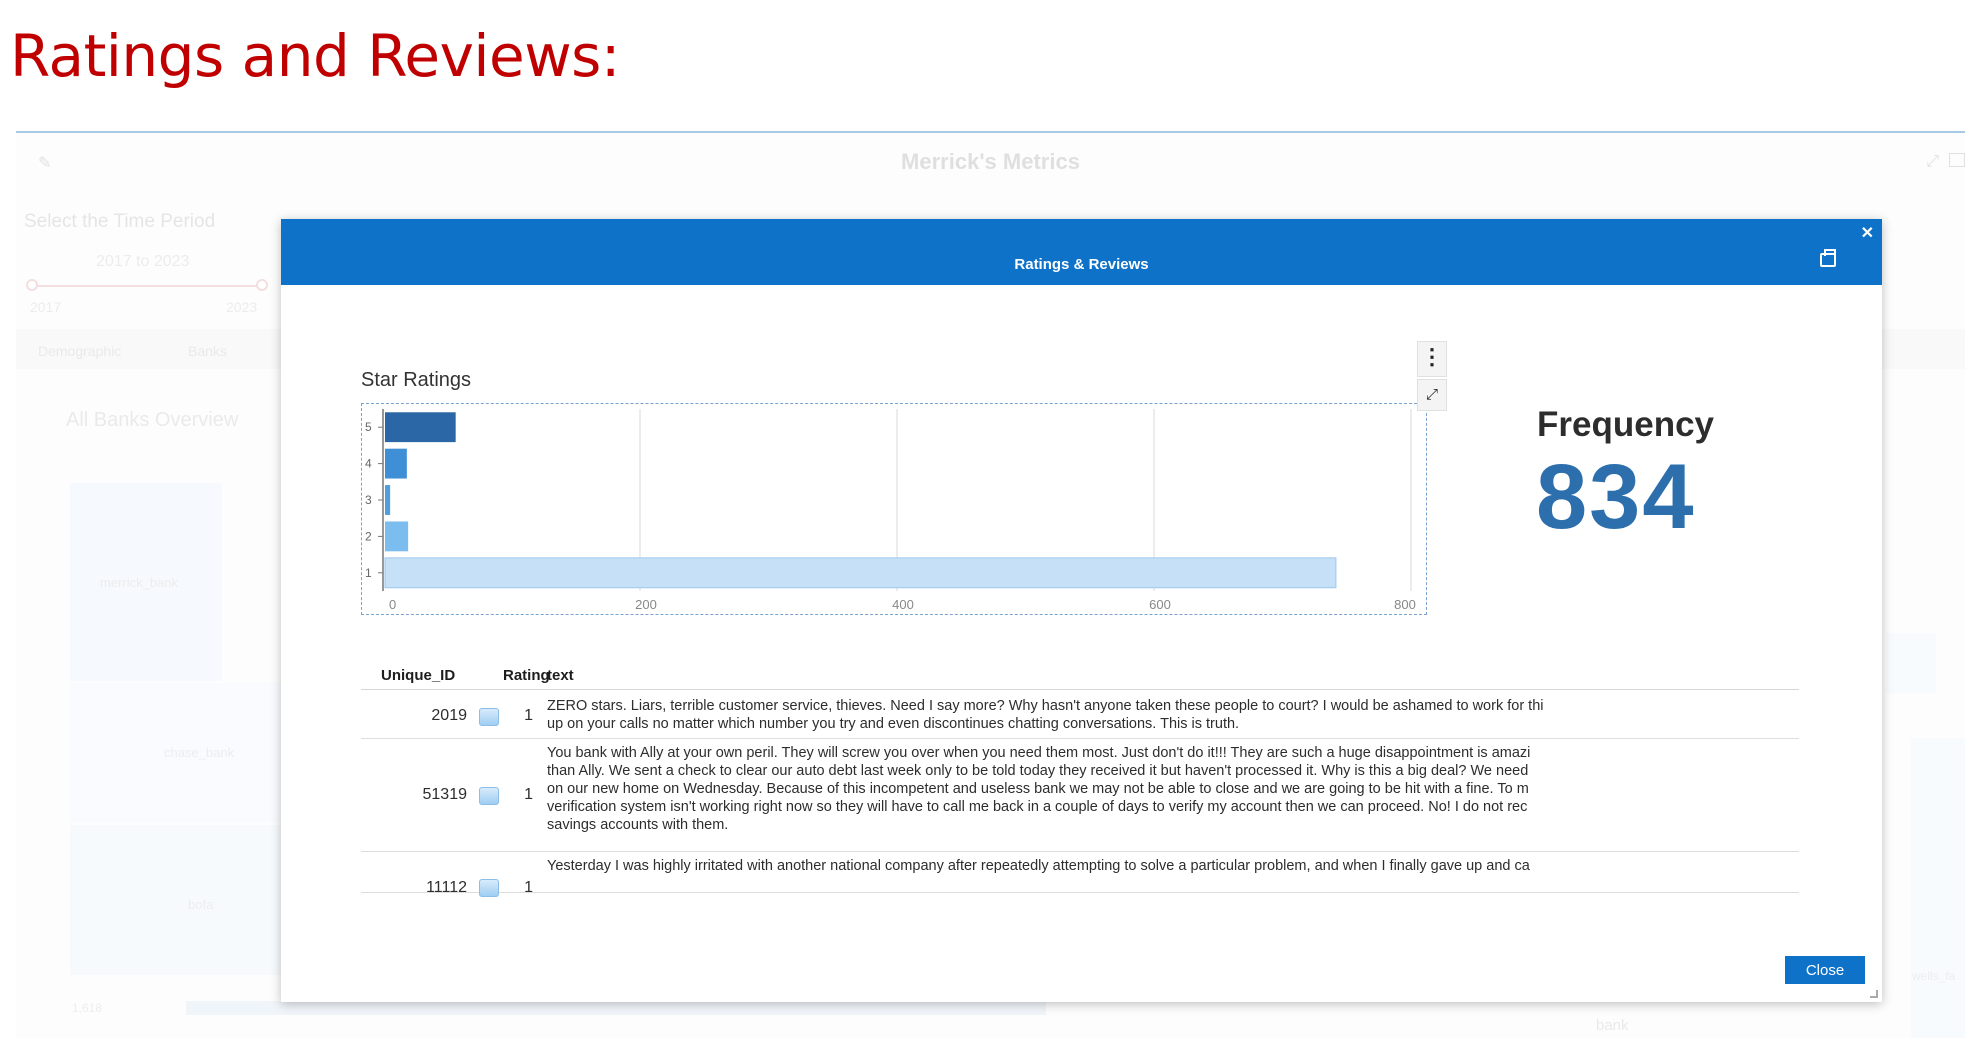  I want to click on star-ratings-chart: 0 200 400 600 800 5 4 3 2 1, so click(890, 510).